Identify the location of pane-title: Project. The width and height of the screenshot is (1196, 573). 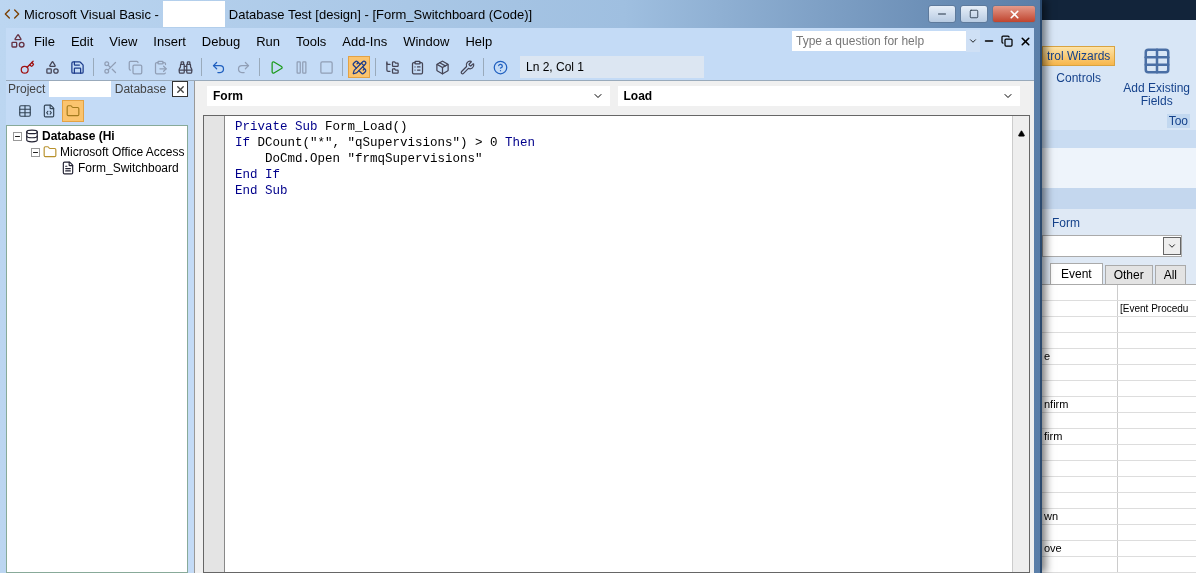
(27, 89).